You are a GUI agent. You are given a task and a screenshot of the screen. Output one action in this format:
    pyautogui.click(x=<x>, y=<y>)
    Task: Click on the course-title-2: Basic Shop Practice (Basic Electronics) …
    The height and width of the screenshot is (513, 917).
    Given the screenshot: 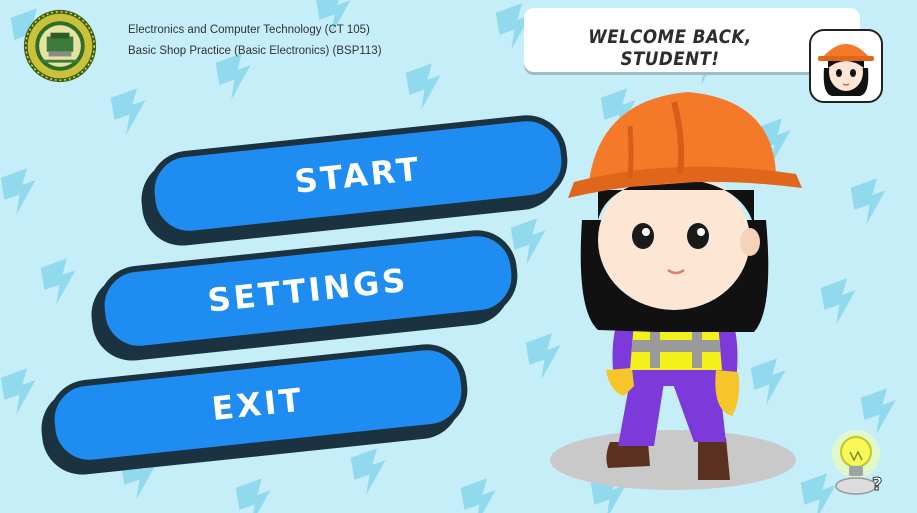 What is the action you would take?
    pyautogui.click(x=255, y=51)
    